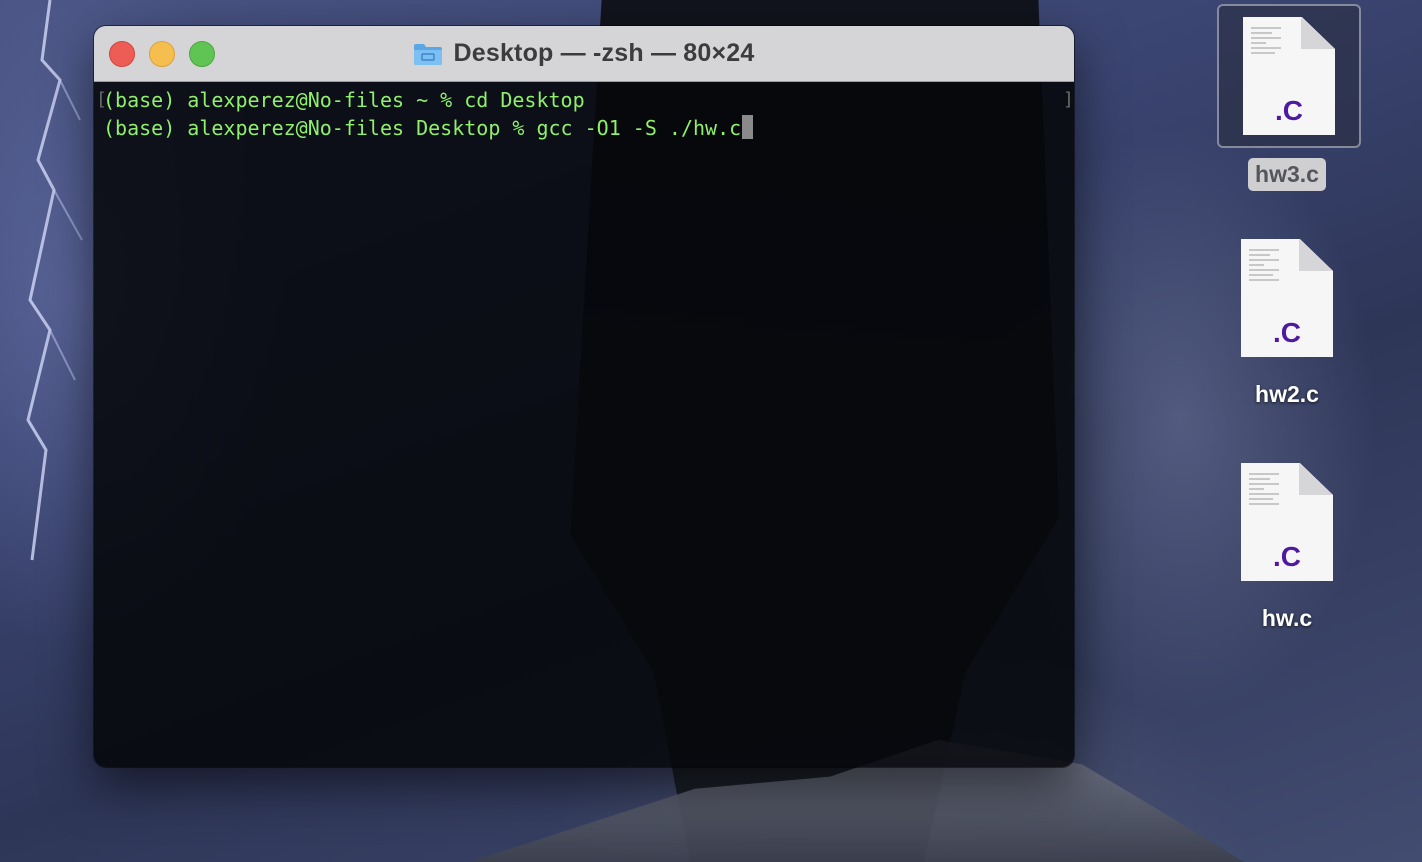 The image size is (1422, 862). I want to click on window-title: Desktop — -zsh — 80×24, so click(604, 53).